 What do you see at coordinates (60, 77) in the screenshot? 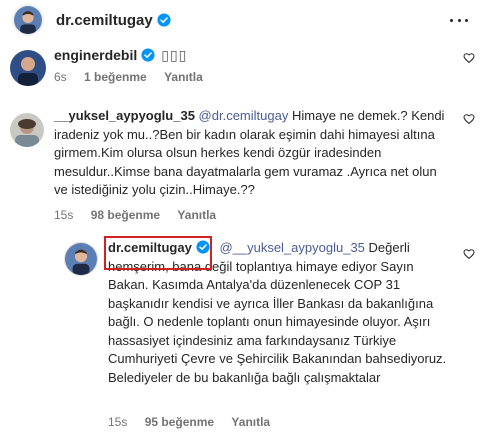
I see `comment-time: 6s` at bounding box center [60, 77].